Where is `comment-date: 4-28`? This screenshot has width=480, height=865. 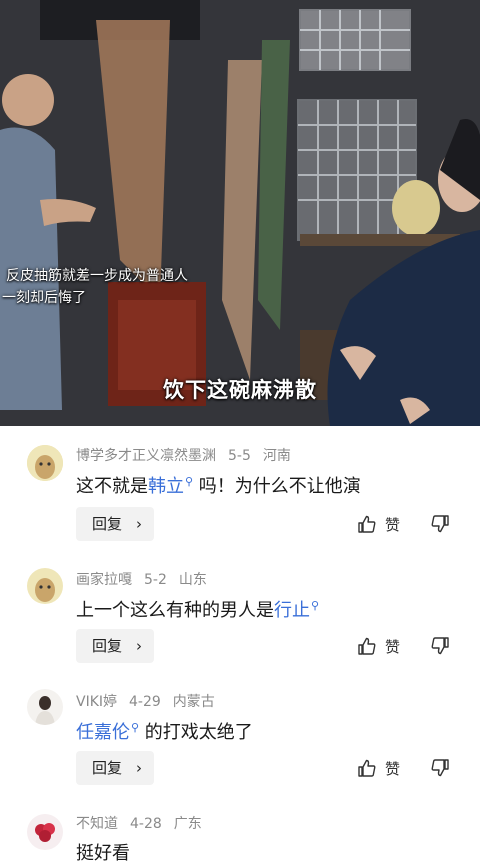 comment-date: 4-28 is located at coordinates (146, 824).